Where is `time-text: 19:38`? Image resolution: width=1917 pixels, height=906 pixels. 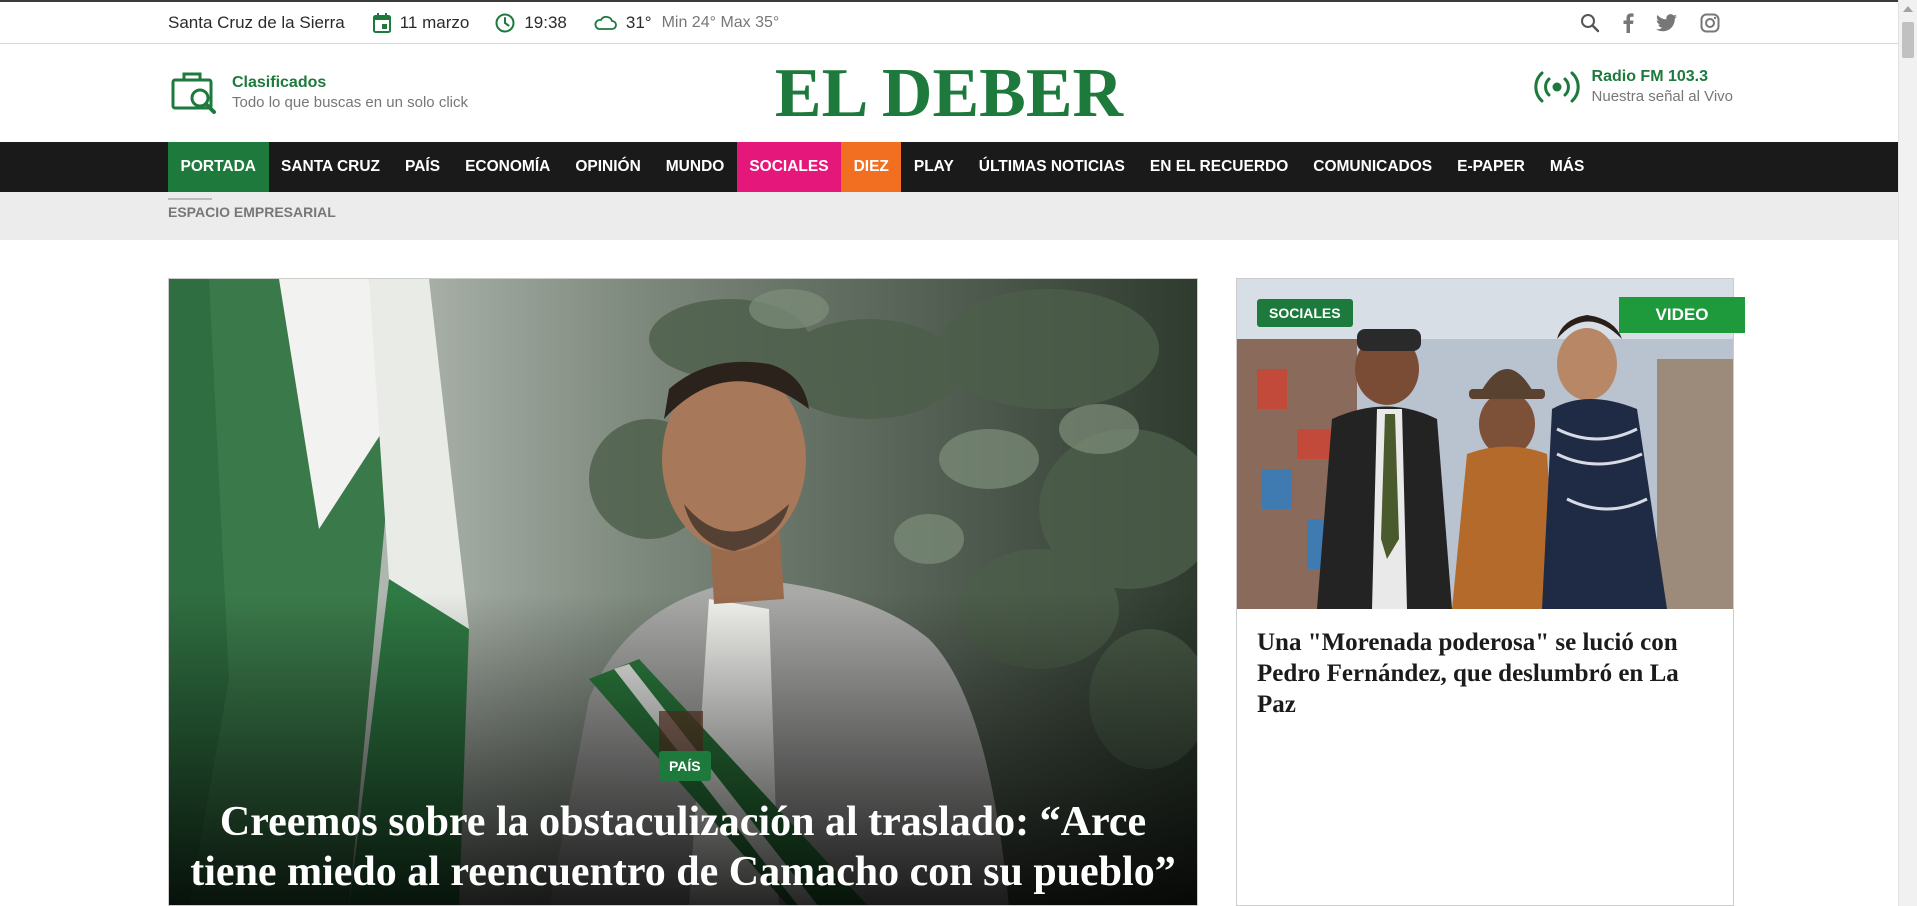 time-text: 19:38 is located at coordinates (545, 22).